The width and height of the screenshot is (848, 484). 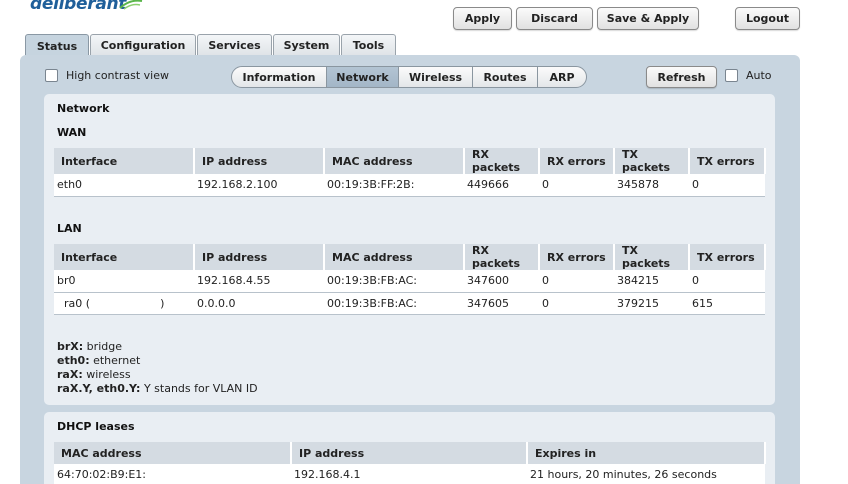 I want to click on refresh-button: Refresh, so click(x=681, y=77).